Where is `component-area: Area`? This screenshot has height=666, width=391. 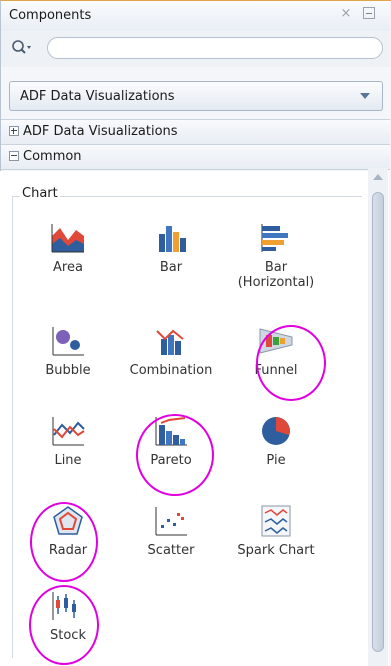
component-area: Area is located at coordinates (68, 248).